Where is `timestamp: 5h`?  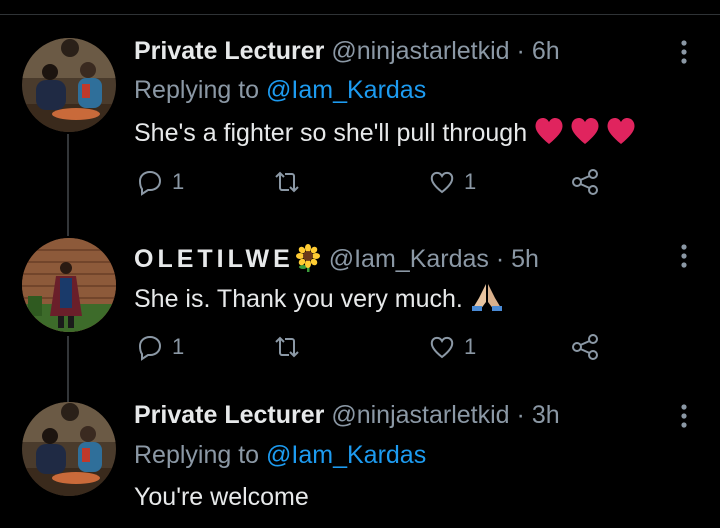
timestamp: 5h is located at coordinates (525, 259).